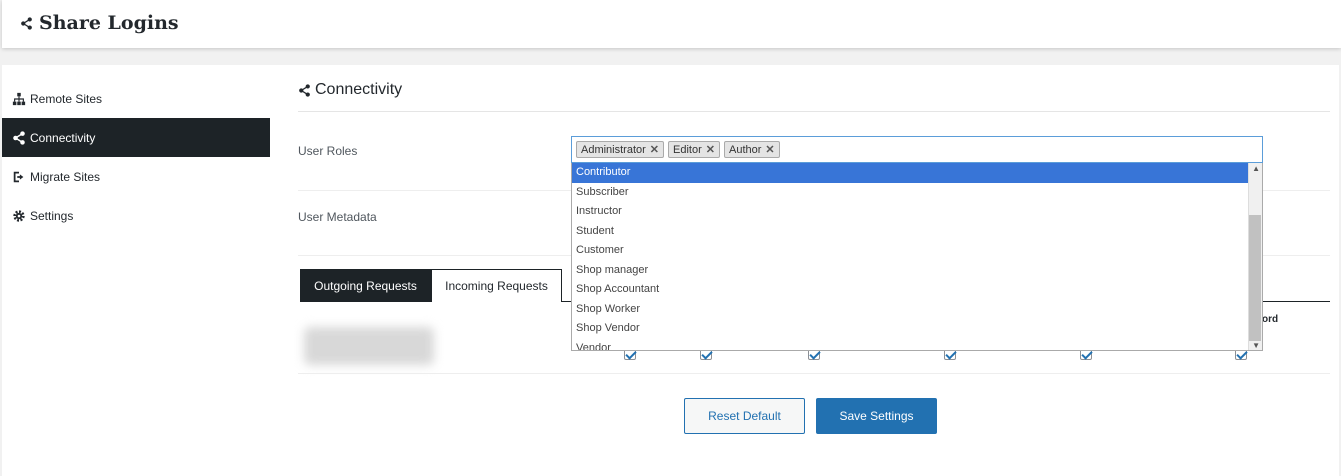 The image size is (1341, 476). What do you see at coordinates (19, 215) in the screenshot?
I see `gear-icon` at bounding box center [19, 215].